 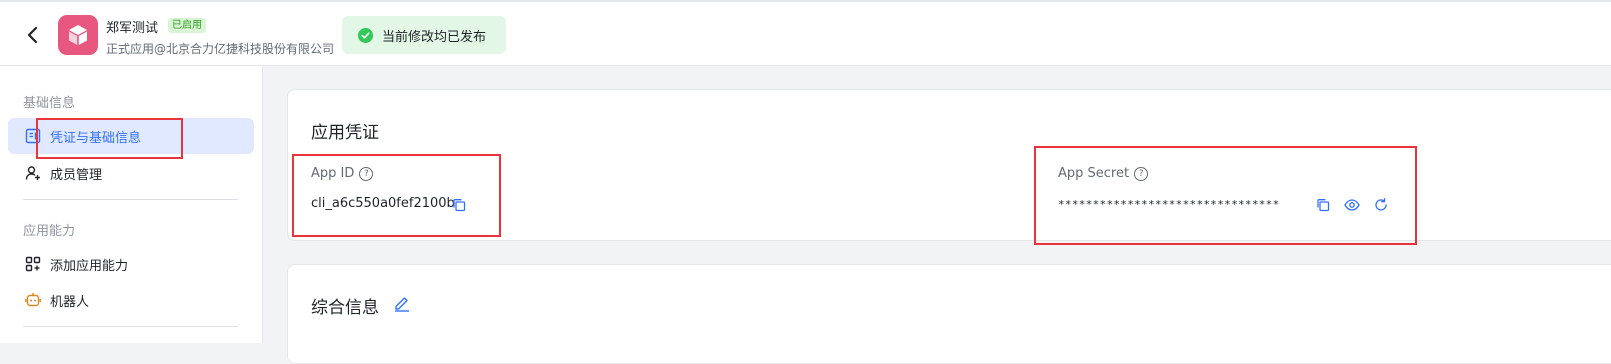 I want to click on app-name: 郑军测试, so click(x=132, y=28).